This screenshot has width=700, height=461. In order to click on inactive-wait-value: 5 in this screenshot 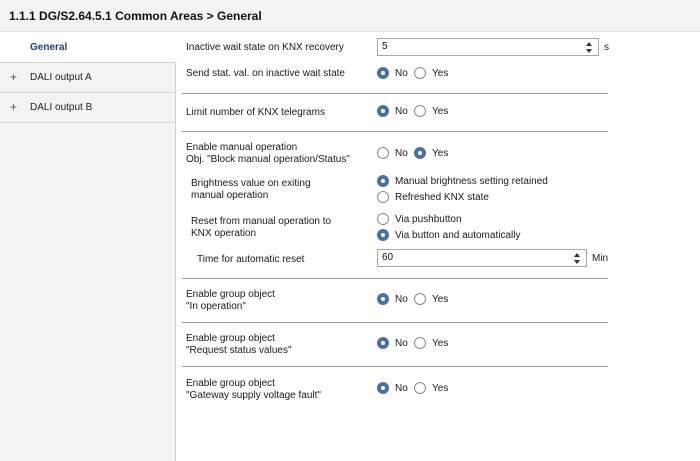, I will do `click(385, 46)`.